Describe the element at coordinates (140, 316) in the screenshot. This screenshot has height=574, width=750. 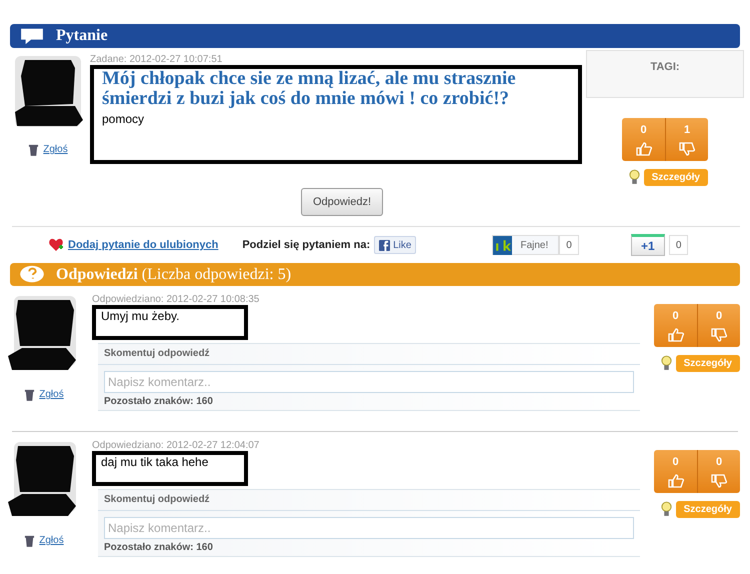
I see `answer-text: Umyj mu żeby.` at that location.